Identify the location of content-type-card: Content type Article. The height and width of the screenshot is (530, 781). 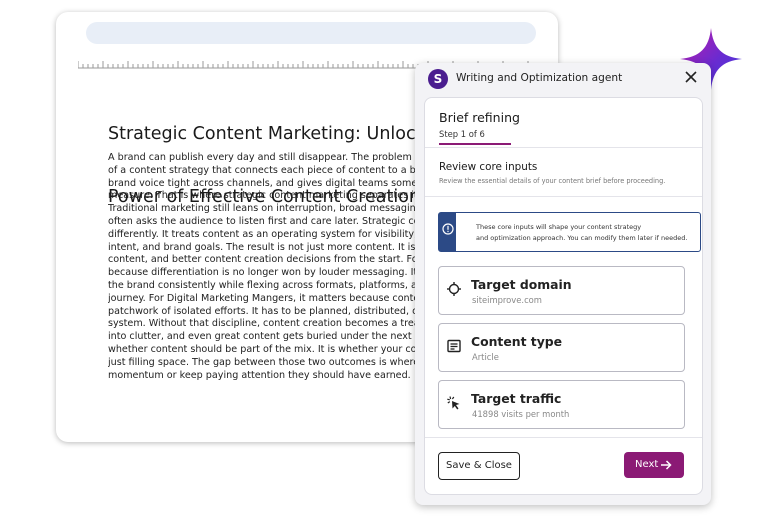
(561, 347).